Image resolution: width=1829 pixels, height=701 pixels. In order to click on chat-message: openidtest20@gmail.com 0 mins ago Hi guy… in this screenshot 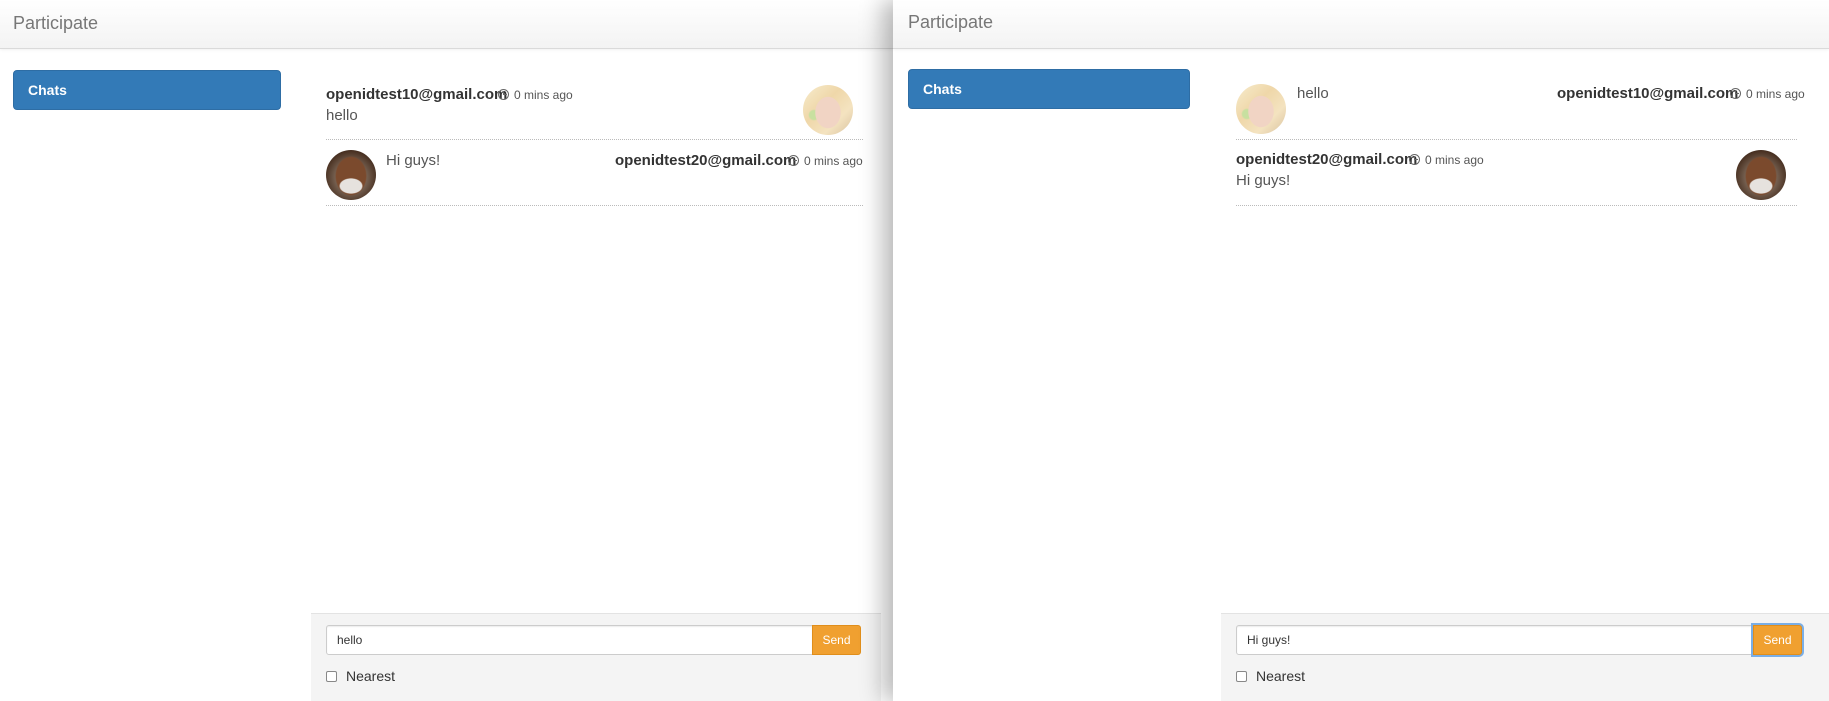, I will do `click(1516, 173)`.